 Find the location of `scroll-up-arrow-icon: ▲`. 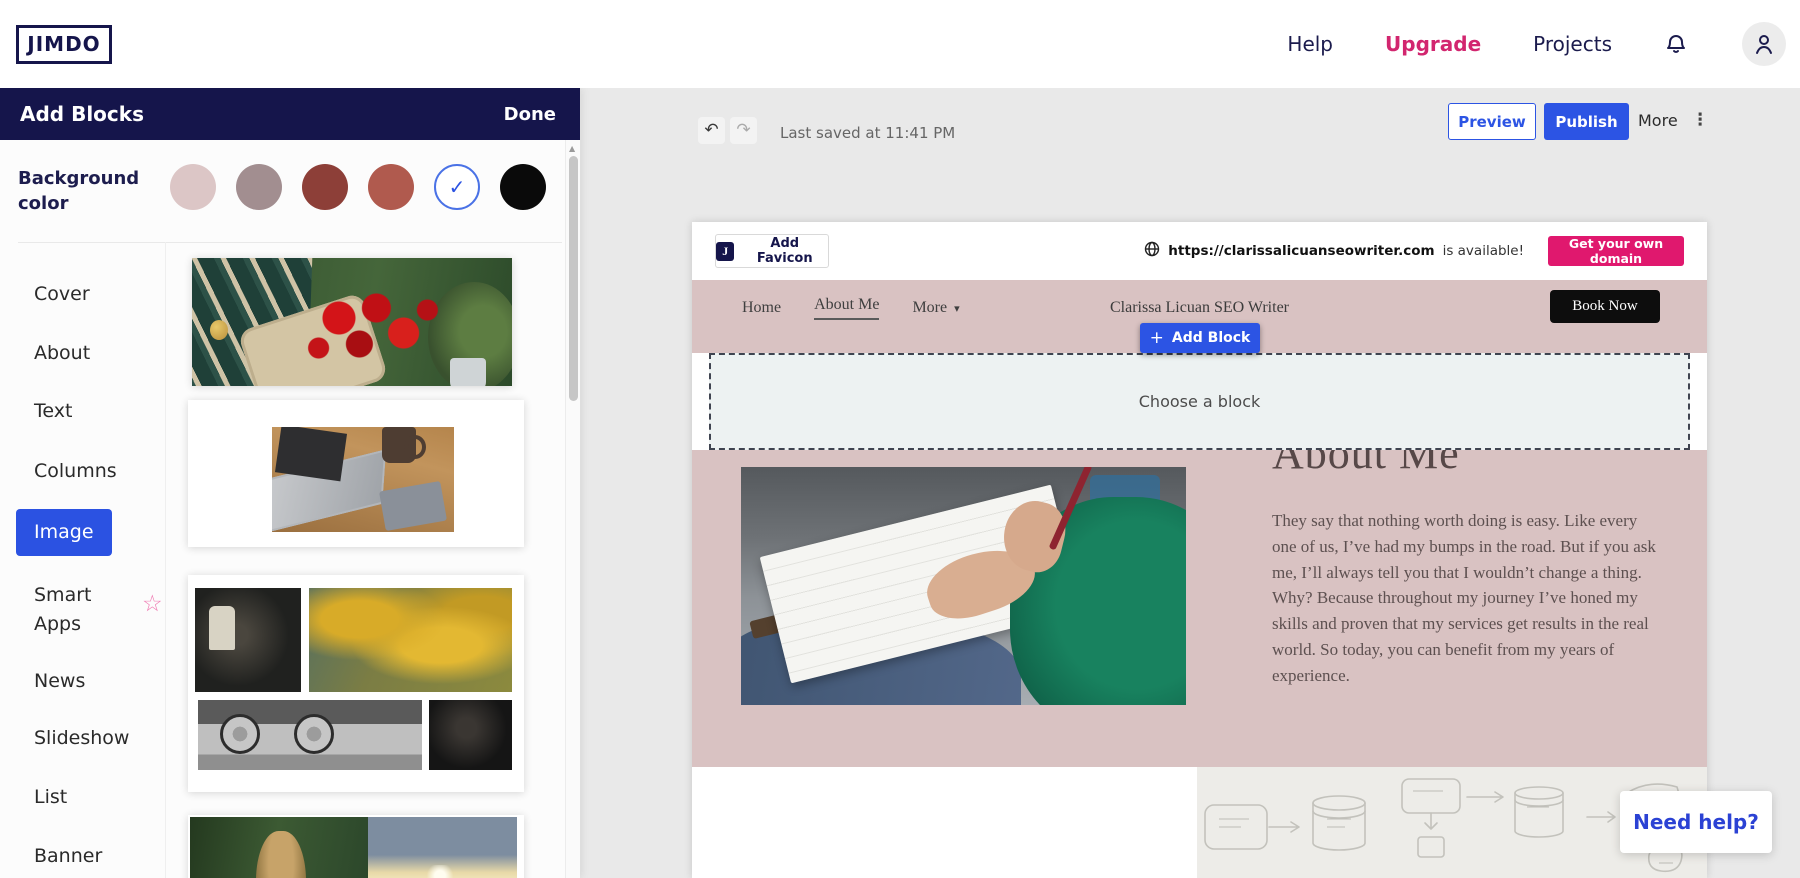

scroll-up-arrow-icon: ▲ is located at coordinates (572, 148).